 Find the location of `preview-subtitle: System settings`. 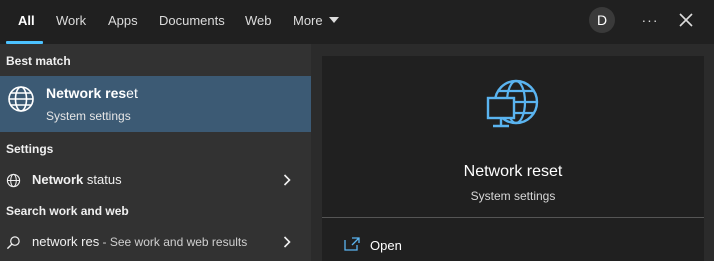

preview-subtitle: System settings is located at coordinates (513, 196).